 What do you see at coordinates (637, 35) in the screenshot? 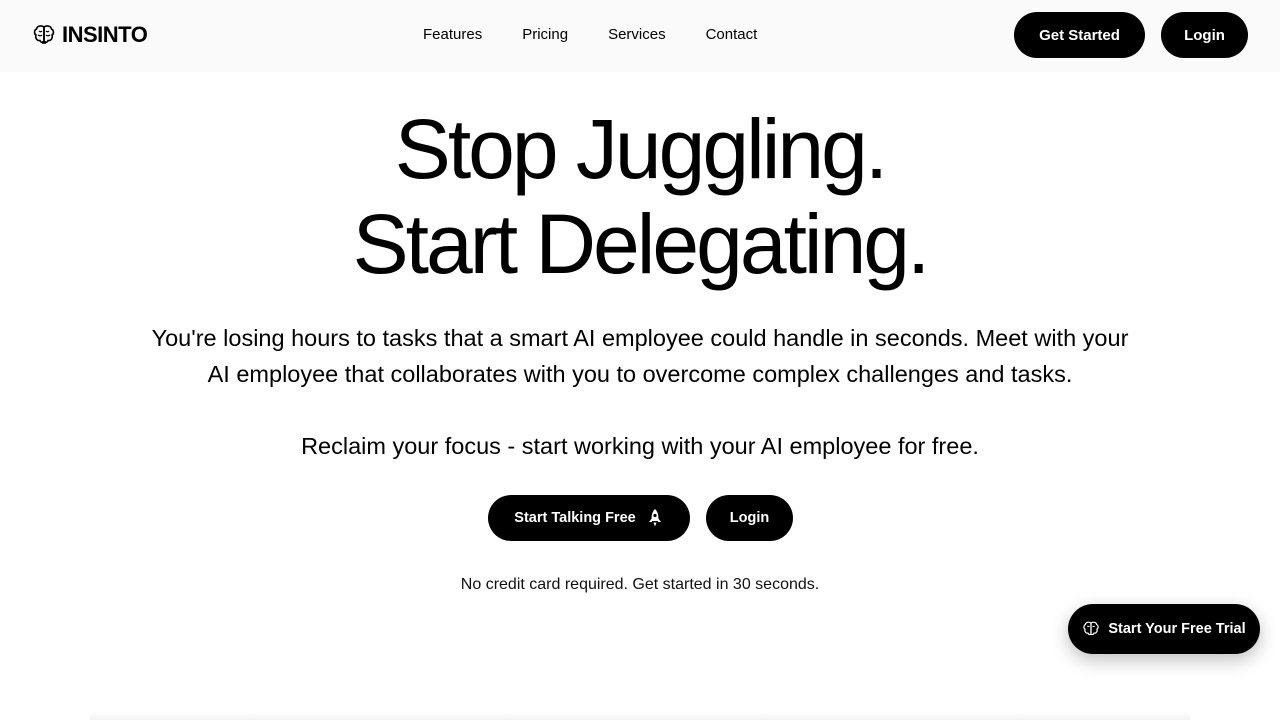
I see `nav-item-services: Services` at bounding box center [637, 35].